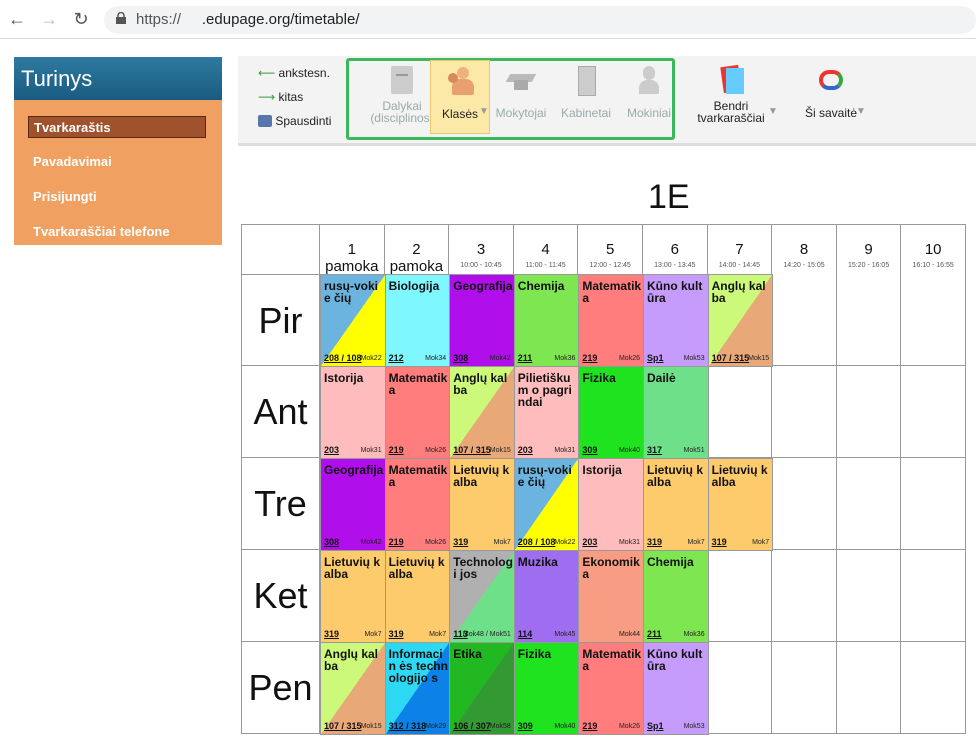 The height and width of the screenshot is (739, 976). Describe the element at coordinates (118, 232) in the screenshot. I see `sidebar-item-mobile-timetables: Tvarkaraščiai telefone` at that location.